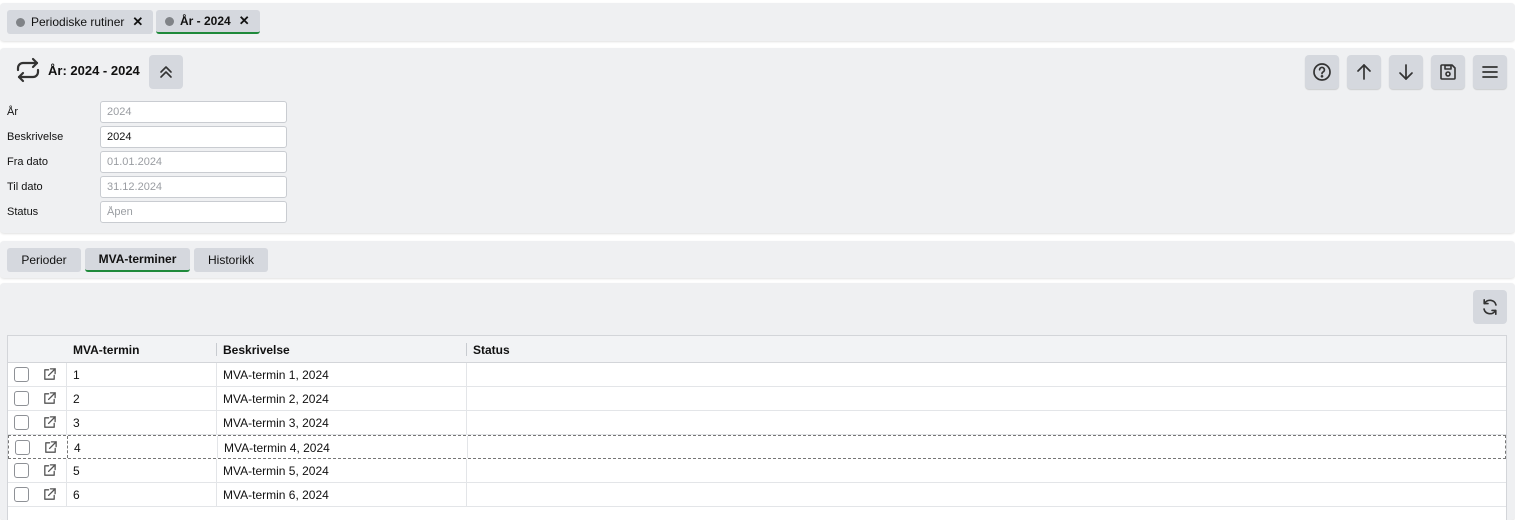 Image resolution: width=1515 pixels, height=520 pixels. Describe the element at coordinates (231, 260) in the screenshot. I see `tab-historikk: Historikk` at that location.